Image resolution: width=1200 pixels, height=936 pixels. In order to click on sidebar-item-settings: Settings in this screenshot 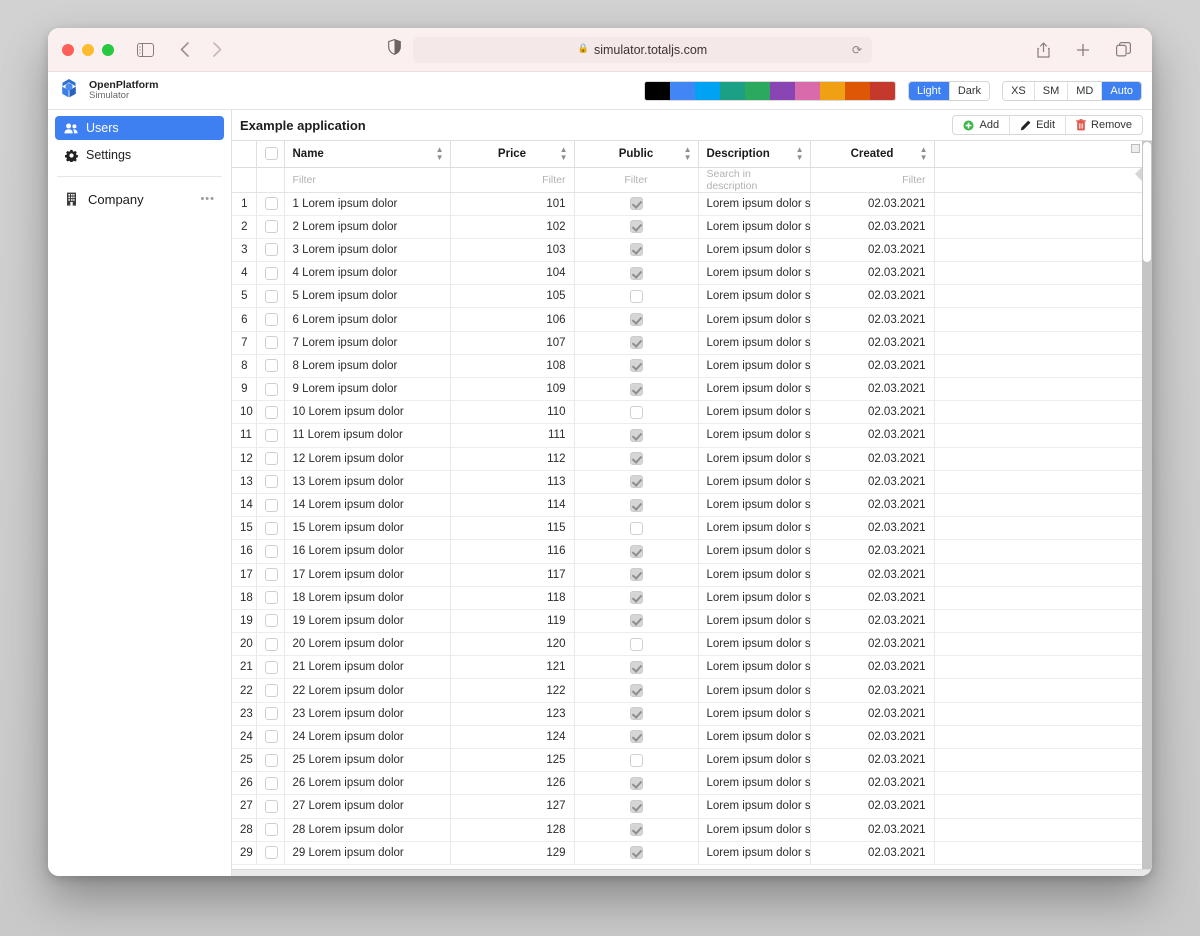, I will do `click(139, 155)`.